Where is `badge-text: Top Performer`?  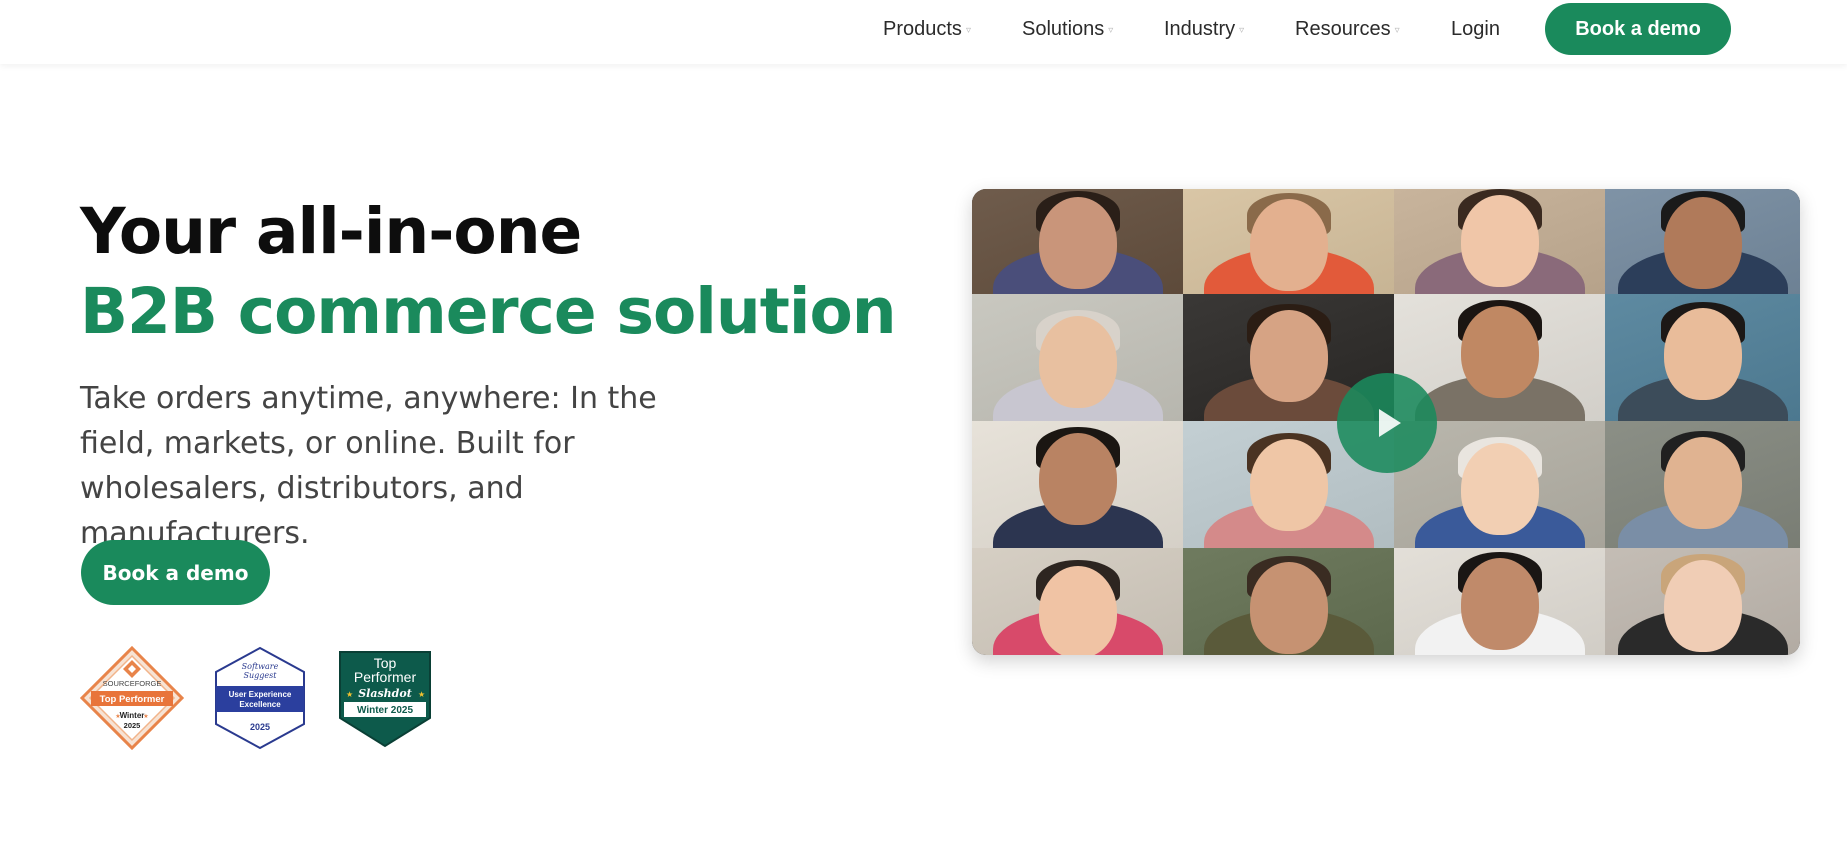 badge-text: Top Performer is located at coordinates (132, 699).